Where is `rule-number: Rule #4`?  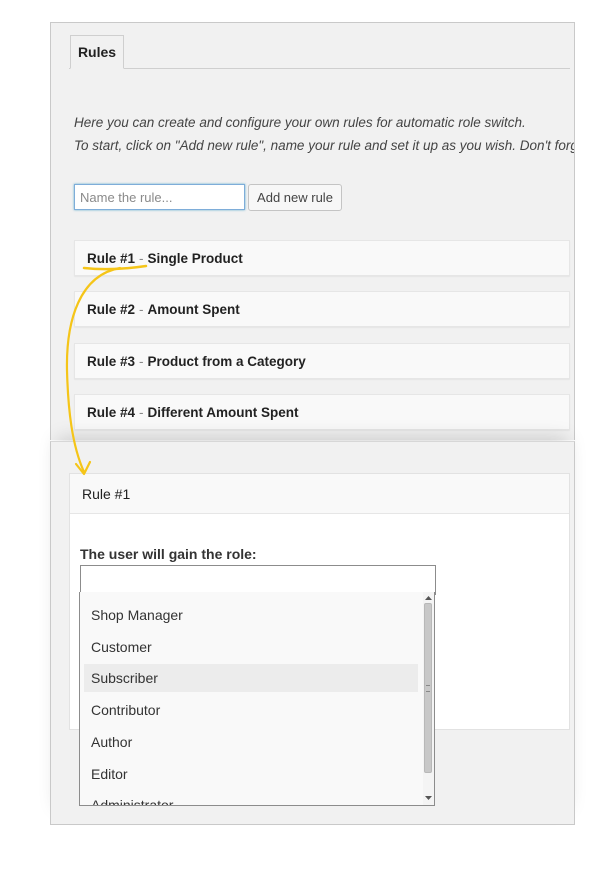
rule-number: Rule #4 is located at coordinates (111, 412).